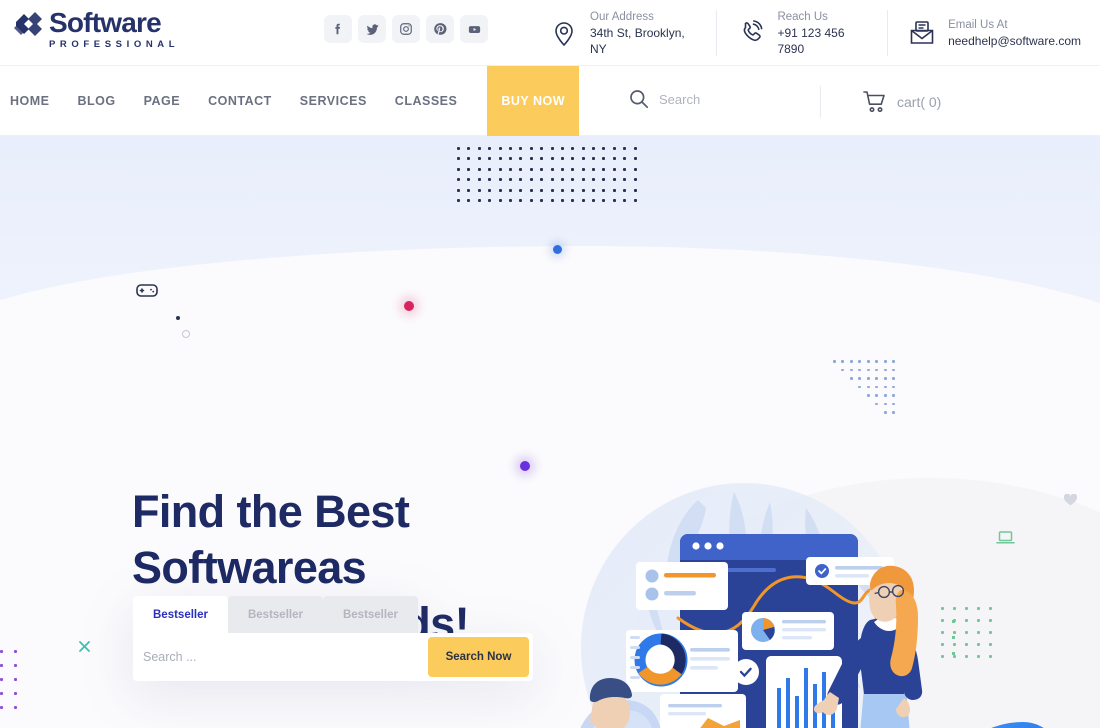  I want to click on contact-label: Our Address, so click(622, 16).